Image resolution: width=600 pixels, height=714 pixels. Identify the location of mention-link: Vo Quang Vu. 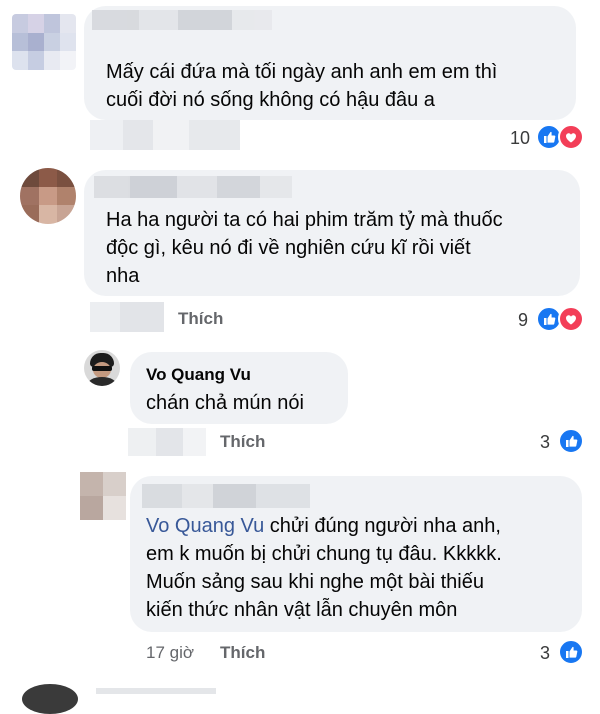
(205, 526).